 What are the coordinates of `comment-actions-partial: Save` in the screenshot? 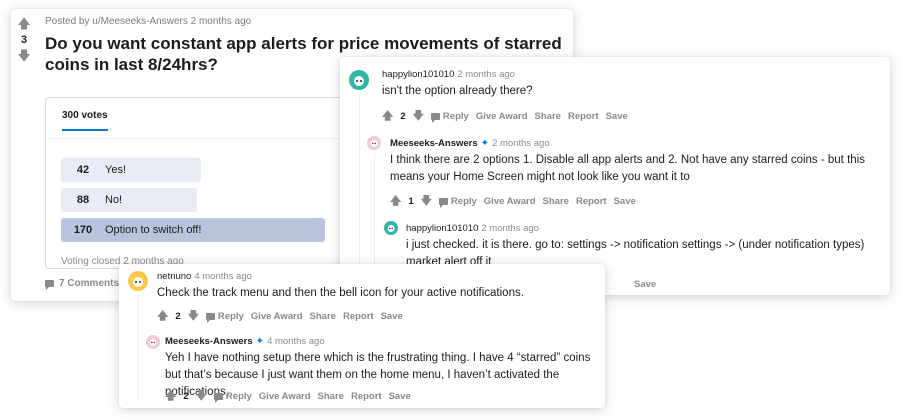 It's located at (645, 284).